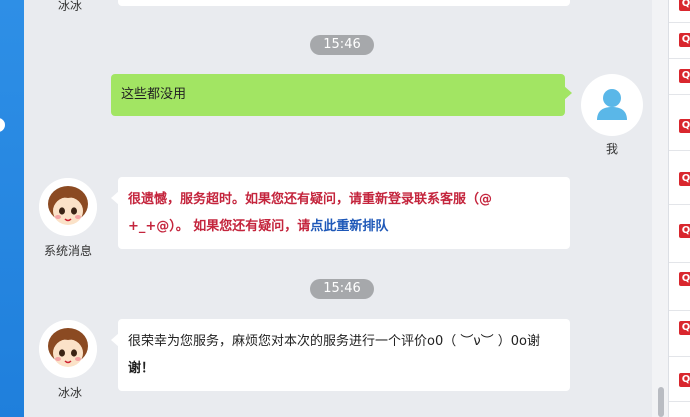 This screenshot has width=690, height=417. I want to click on my-name: 我, so click(611, 149).